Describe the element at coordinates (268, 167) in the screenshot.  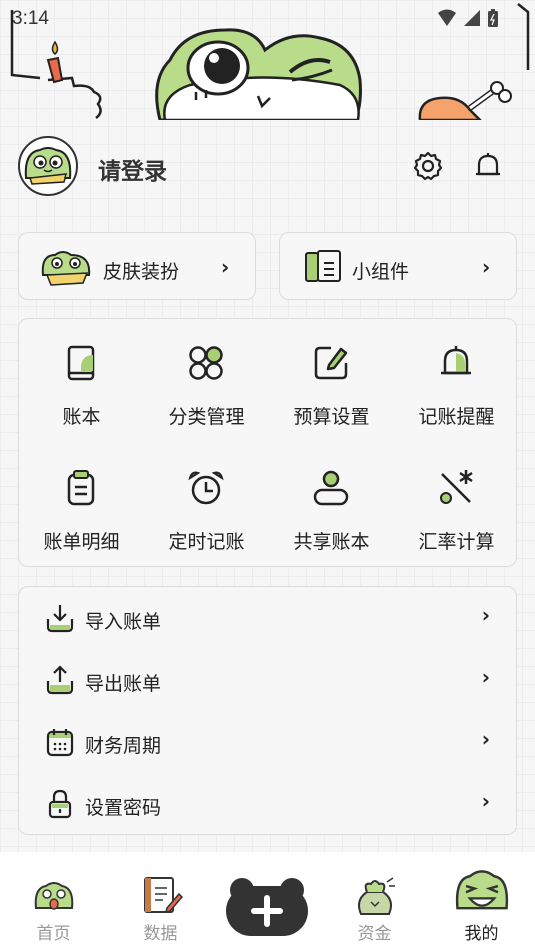
I see `profile-header: 请登录` at that location.